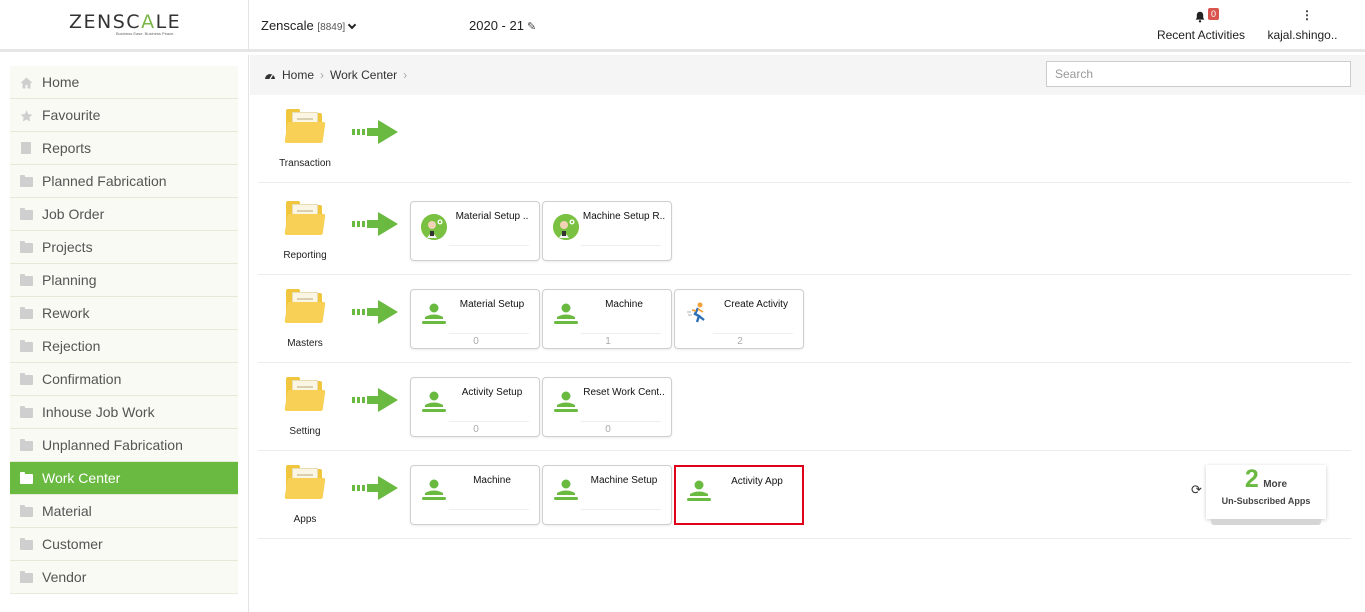 Image resolution: width=1365 pixels, height=612 pixels. I want to click on tile-title: Material Setup, so click(492, 304).